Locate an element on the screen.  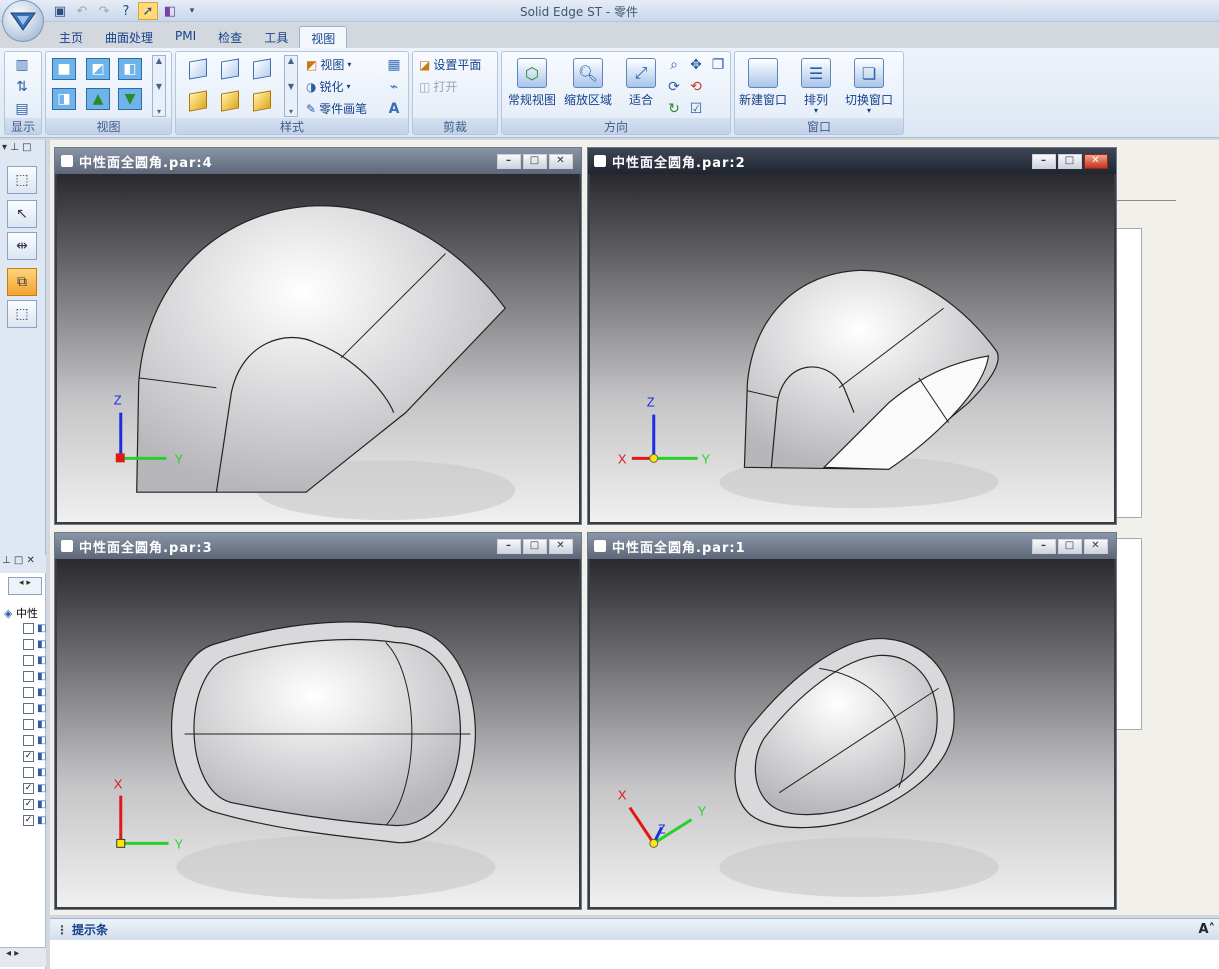
view-icon-5: ▲ is located at coordinates (98, 99).